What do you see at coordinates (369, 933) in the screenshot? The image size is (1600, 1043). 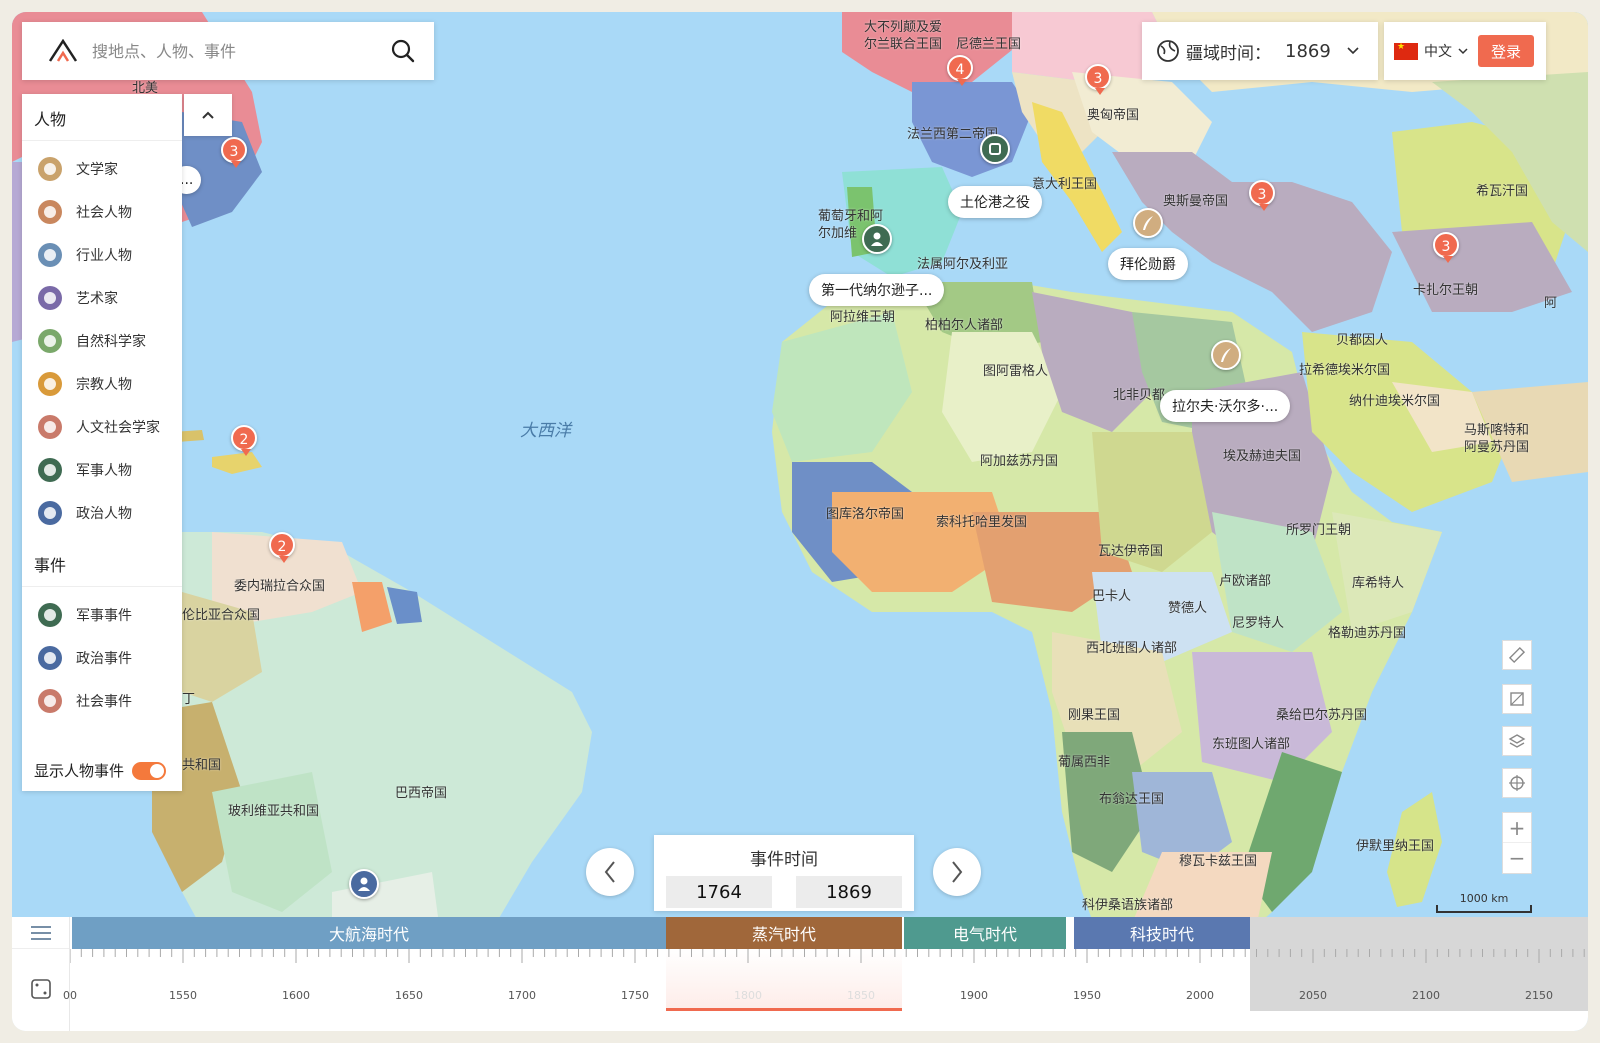 I see `era-age-of-discovery: 大航海时代` at bounding box center [369, 933].